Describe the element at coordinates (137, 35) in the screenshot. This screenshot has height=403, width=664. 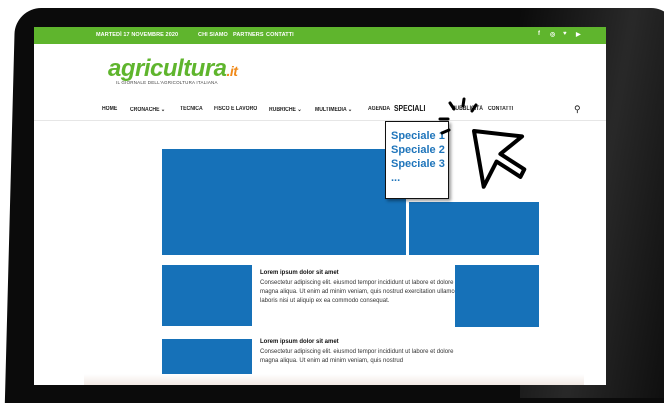
I see `date-label: MARTEDÌ 17 NOVEMBRE 2020` at that location.